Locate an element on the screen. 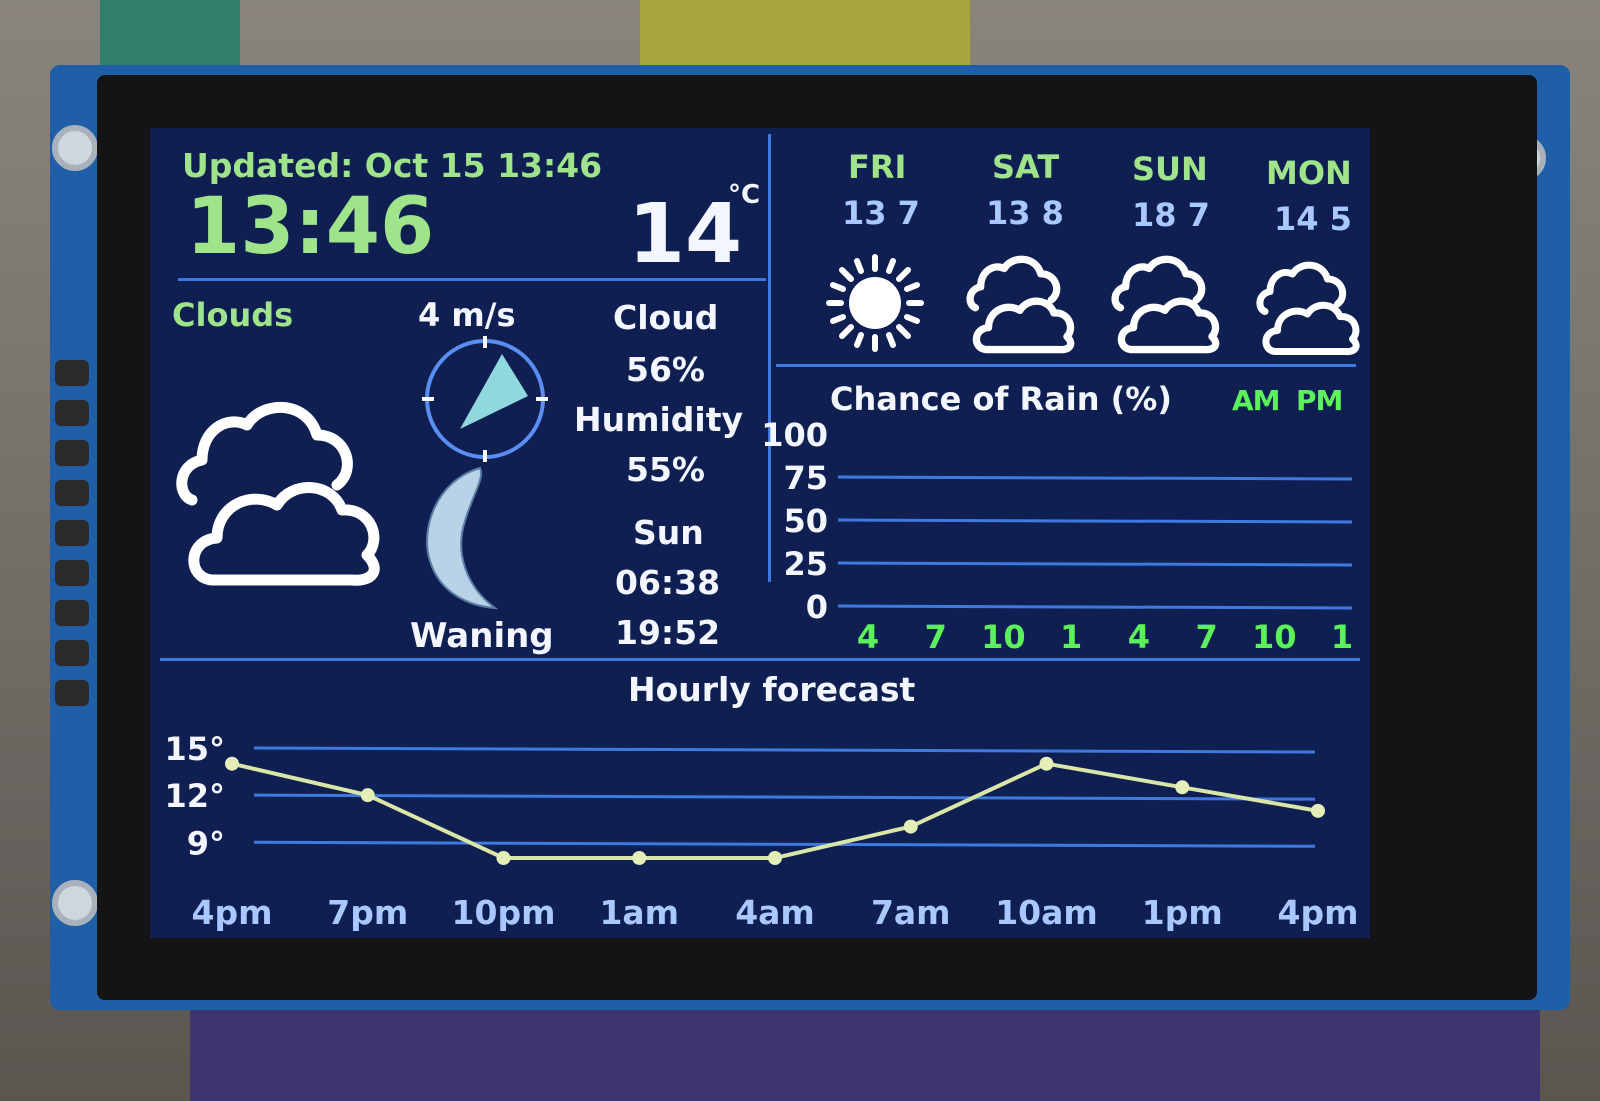 This screenshot has width=1600, height=1101. sun-label: Sun is located at coordinates (668, 532).